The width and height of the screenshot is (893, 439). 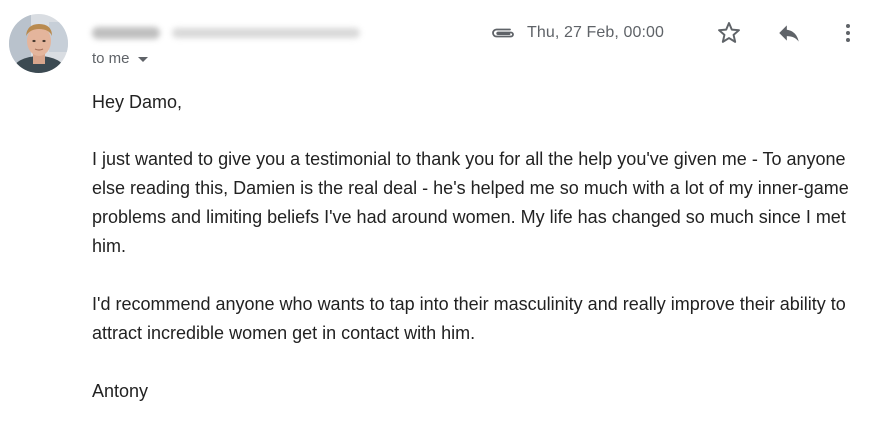 I want to click on recipient-details-toggle: to me, so click(x=120, y=58).